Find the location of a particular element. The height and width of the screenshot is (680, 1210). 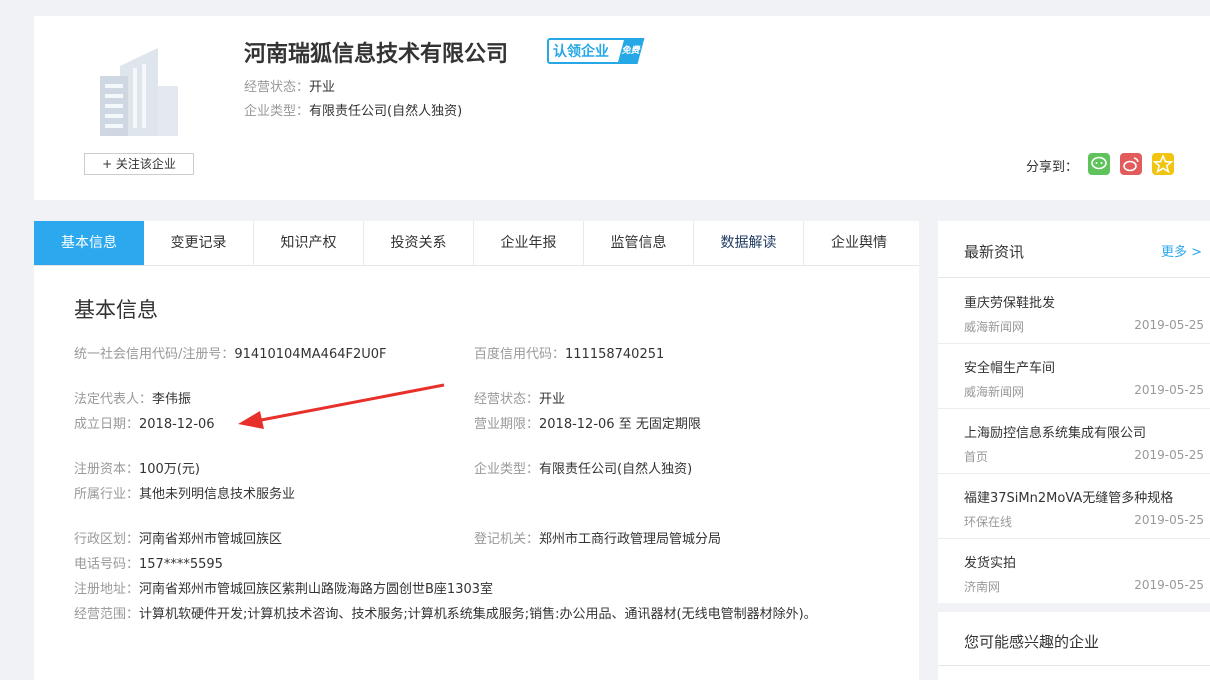

founded-label: 成立日期： is located at coordinates (107, 424).